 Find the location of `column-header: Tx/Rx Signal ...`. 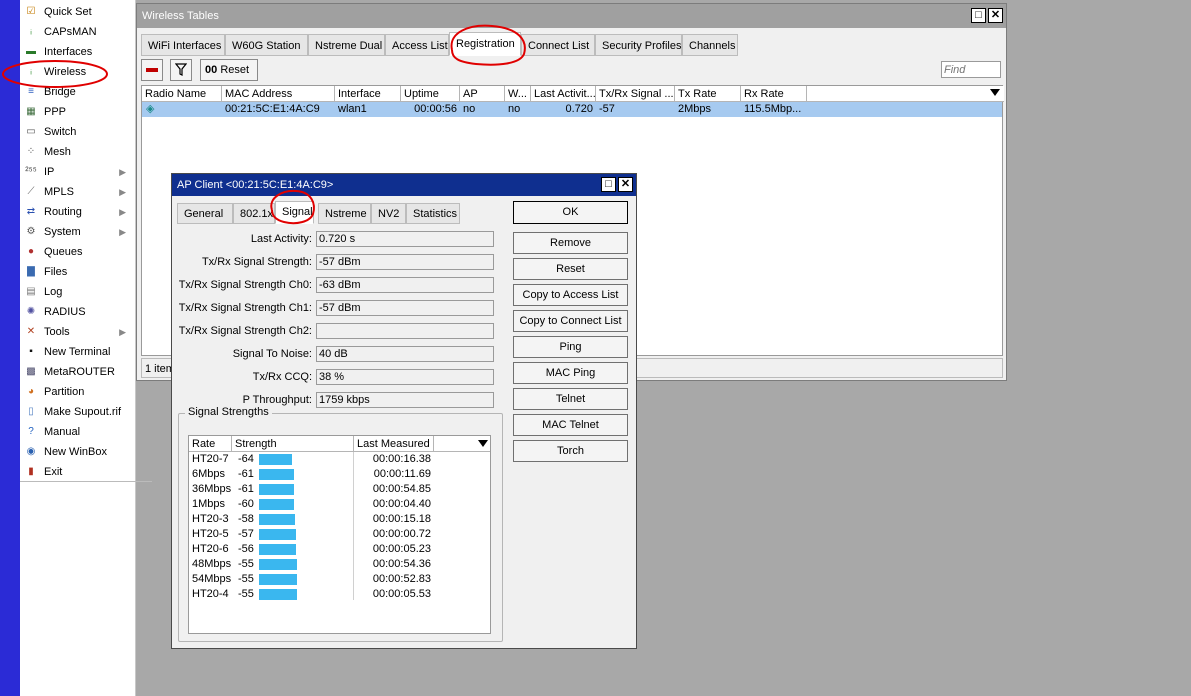

column-header: Tx/Rx Signal ... is located at coordinates (635, 94).